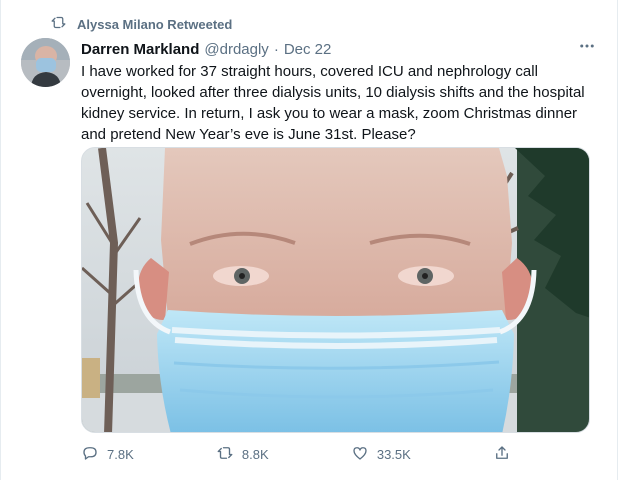 Image resolution: width=618 pixels, height=480 pixels. I want to click on retweet-count: 8.8K, so click(255, 454).